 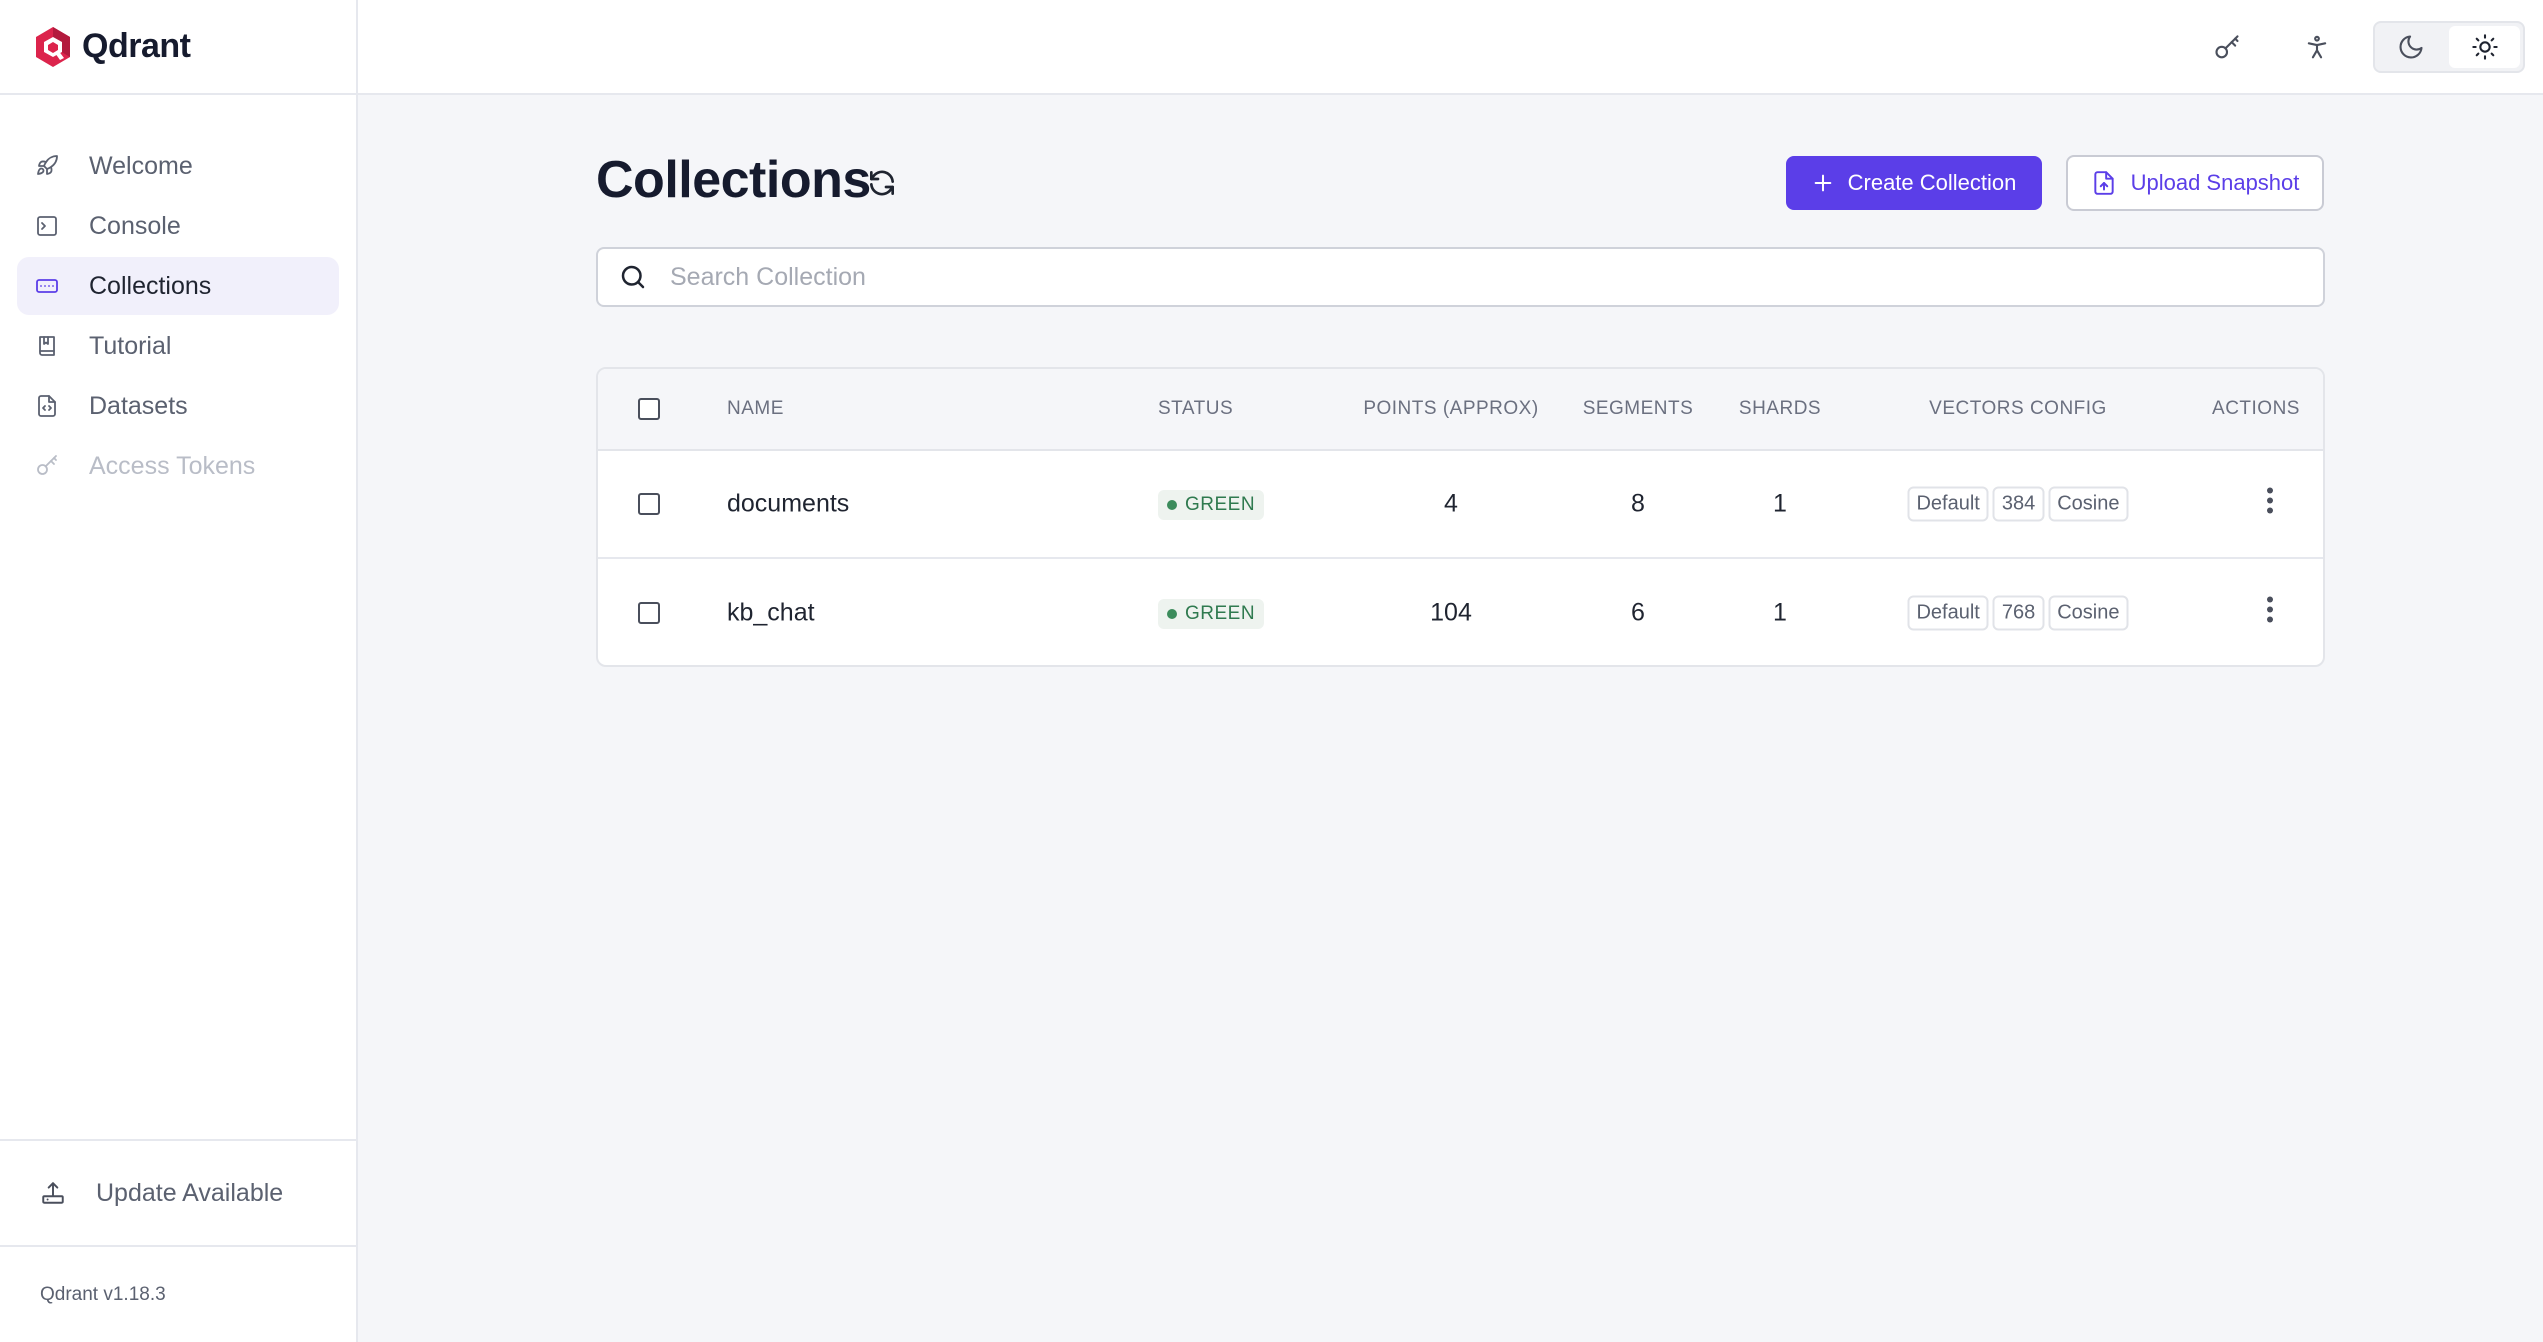 What do you see at coordinates (136, 46) in the screenshot?
I see `brand-name: Qdrant` at bounding box center [136, 46].